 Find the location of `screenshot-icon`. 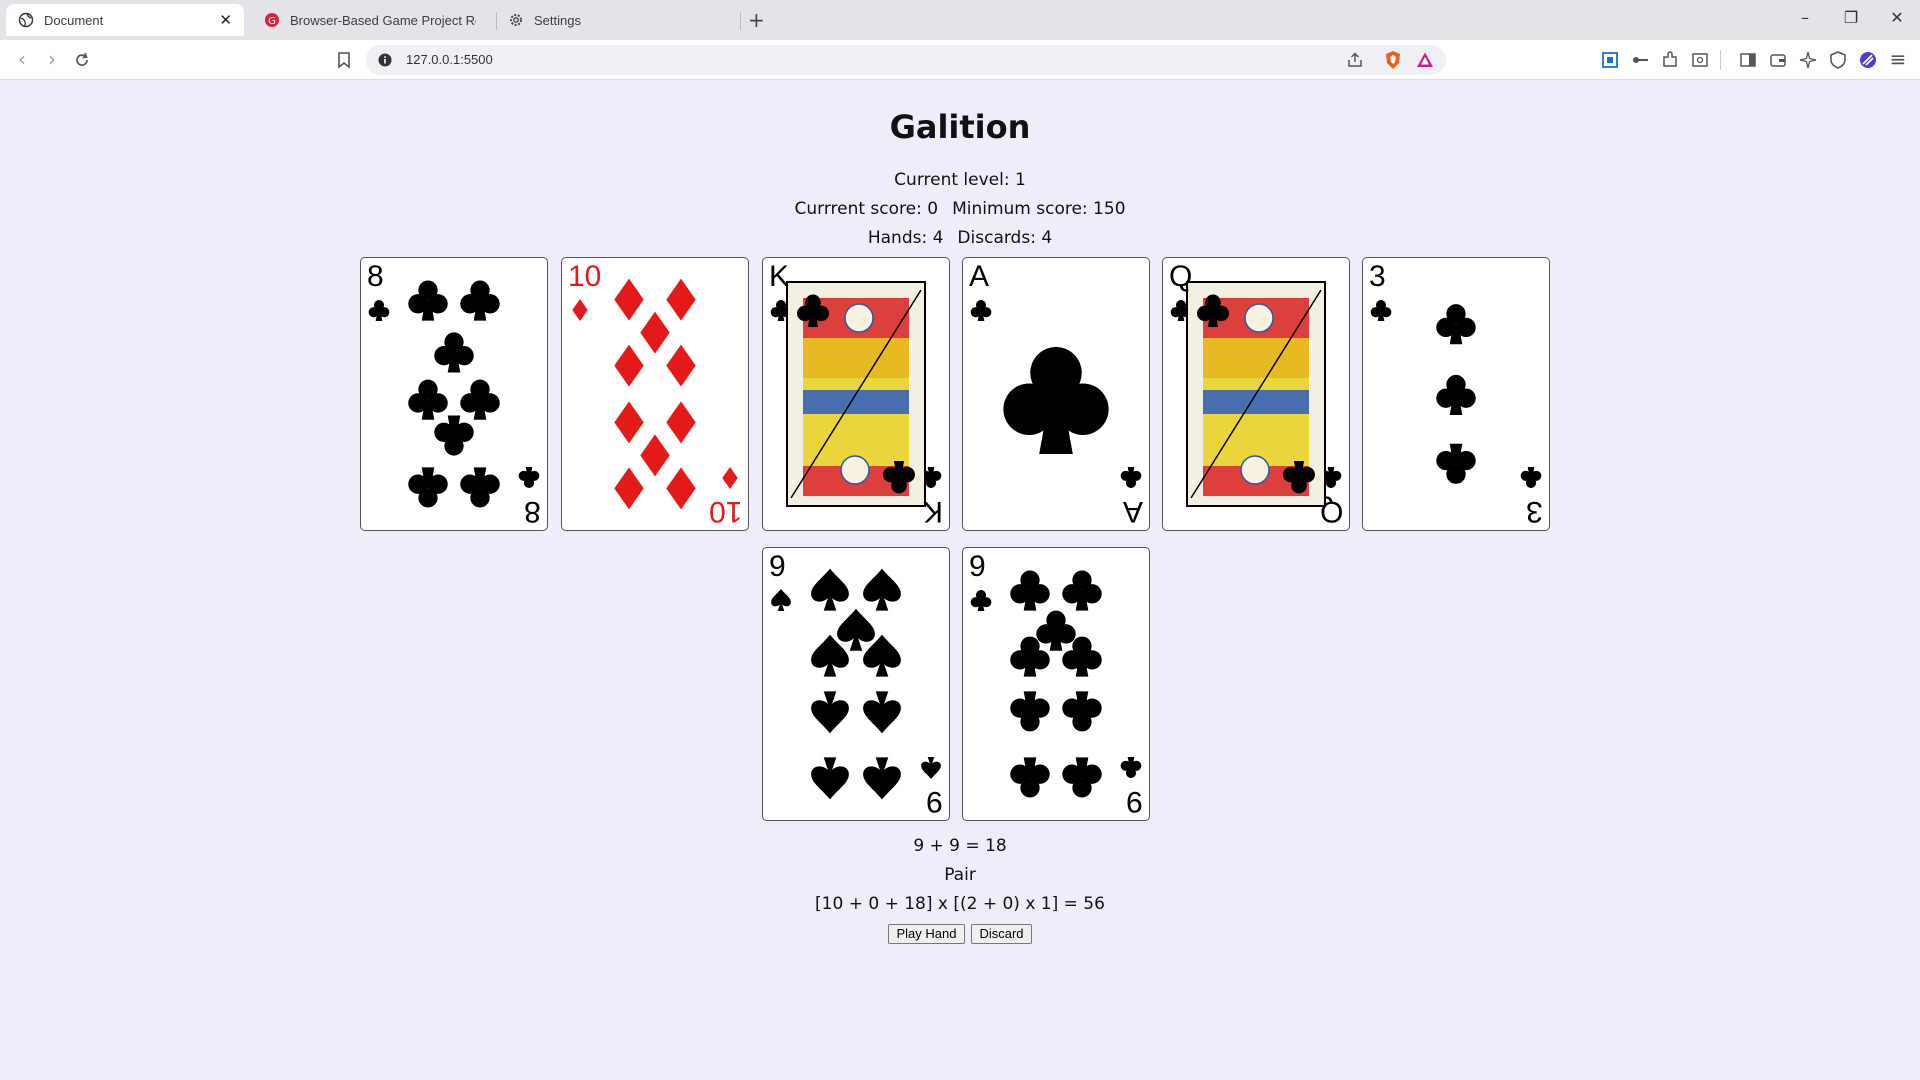

screenshot-icon is located at coordinates (1610, 60).